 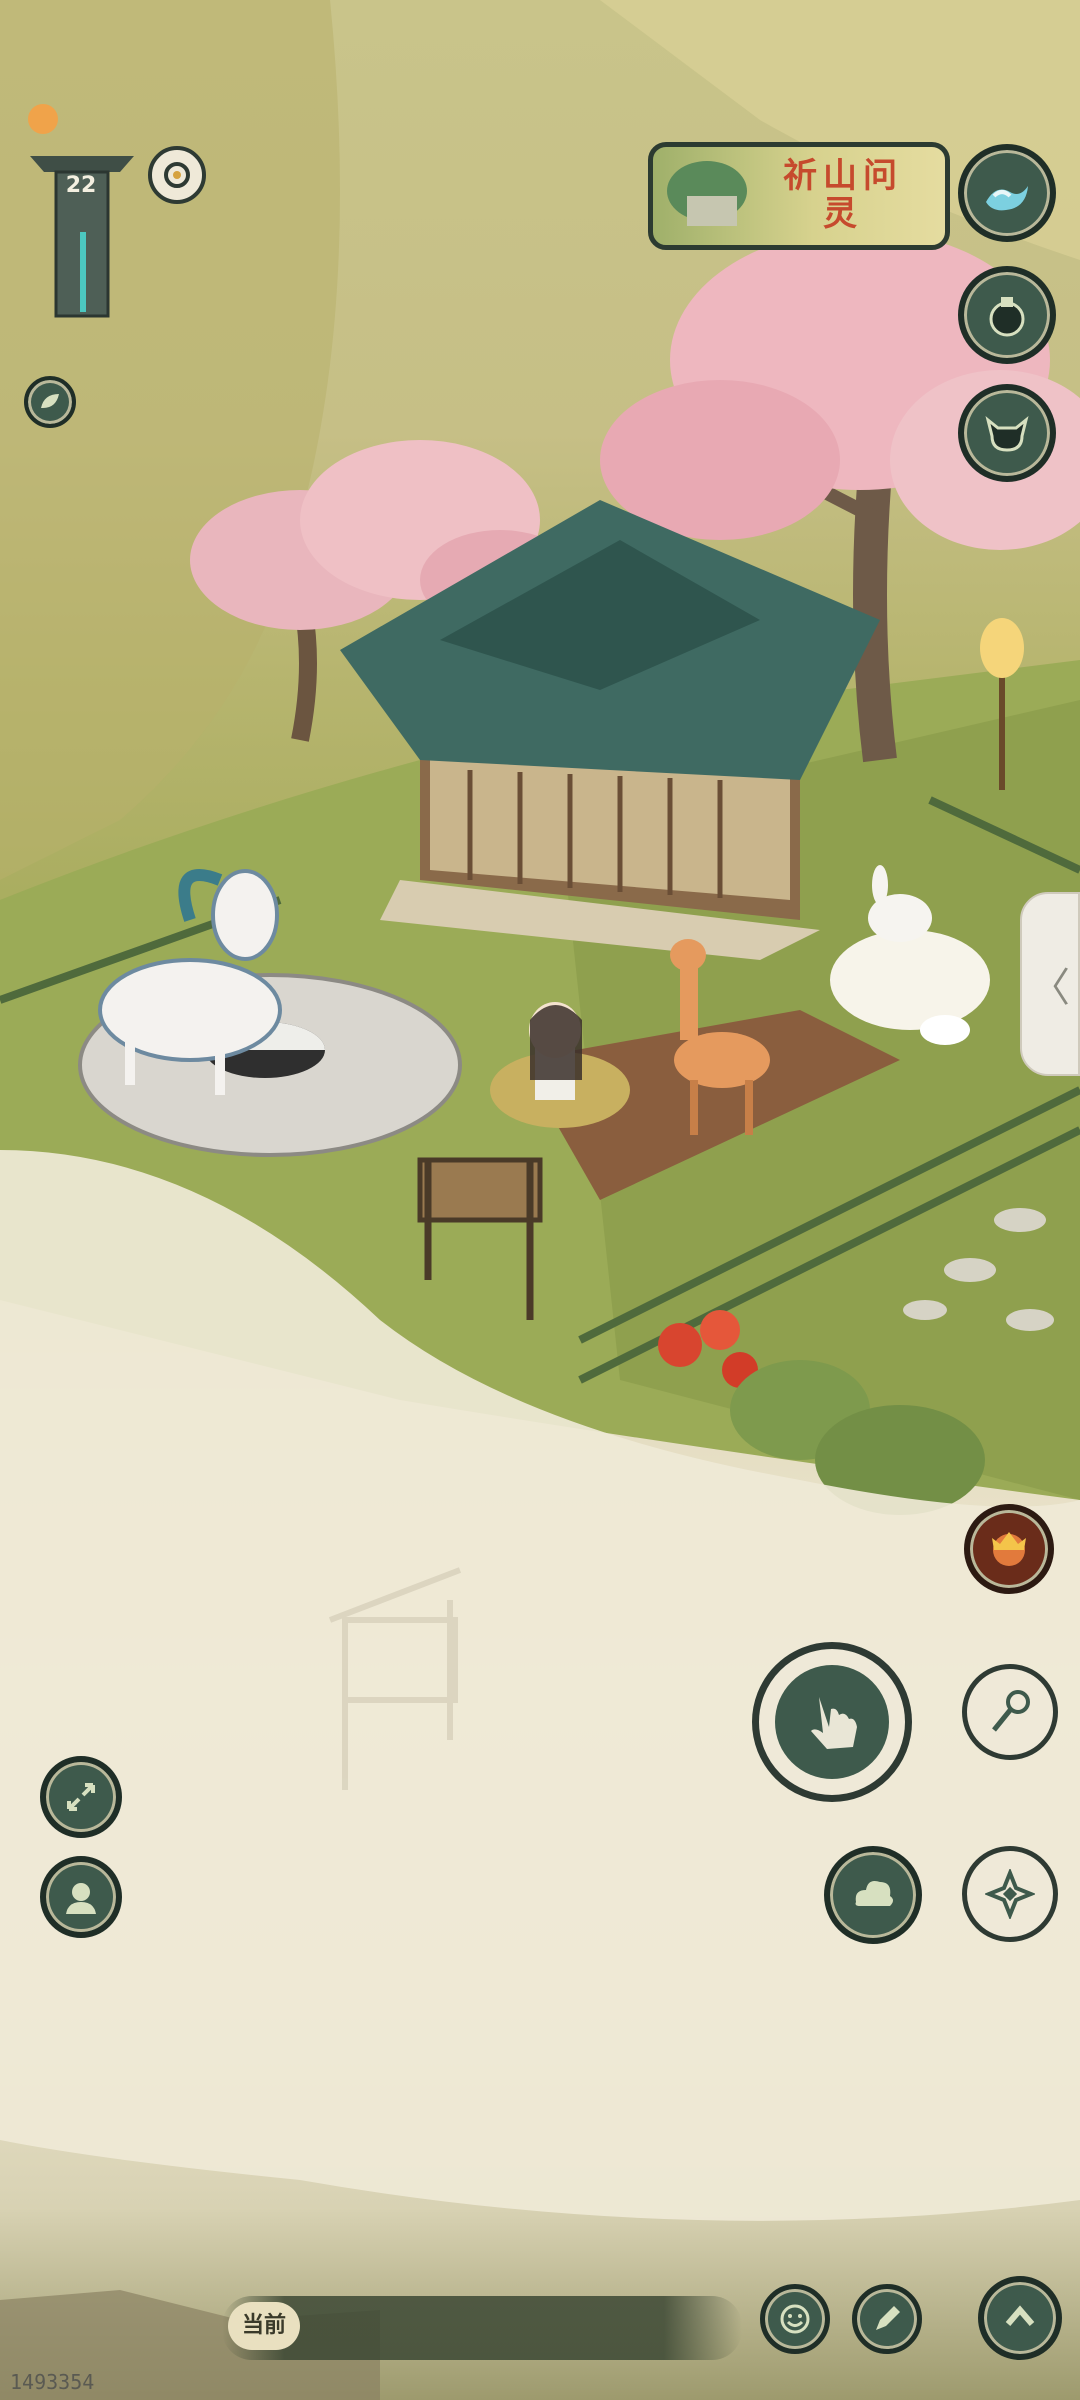 I want to click on expand-button, so click(x=81, y=1797).